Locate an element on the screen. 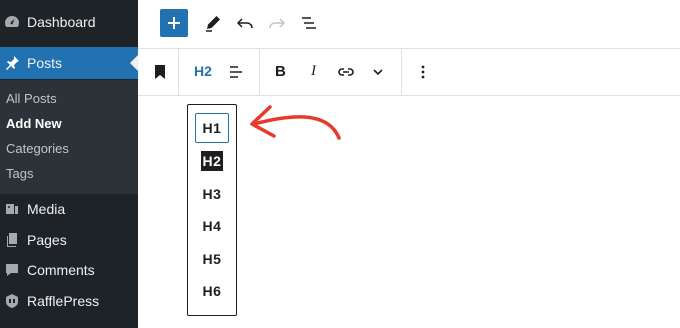 This screenshot has width=680, height=328. pin-icon is located at coordinates (12, 63).